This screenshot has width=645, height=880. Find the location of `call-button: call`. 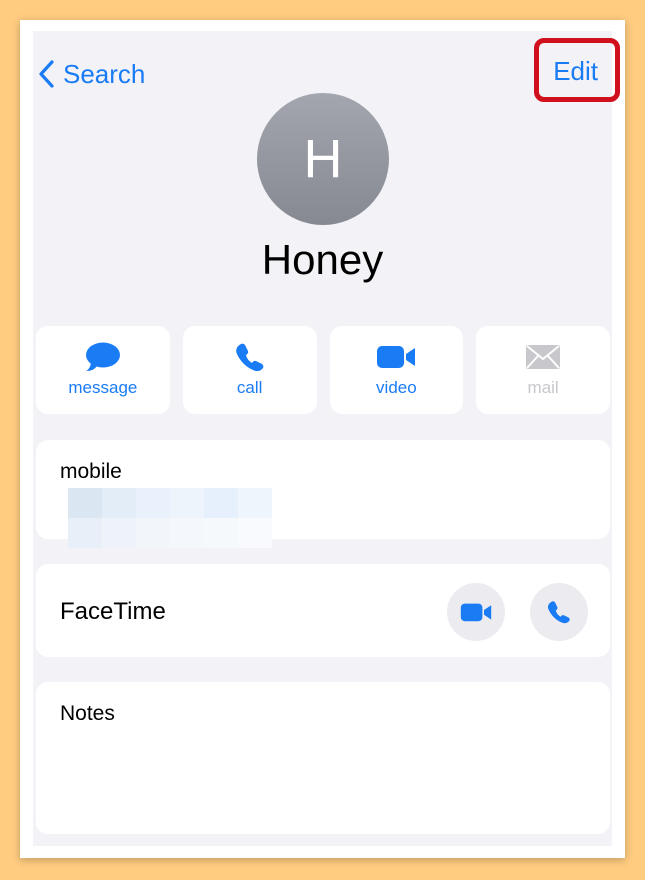

call-button: call is located at coordinates (249, 370).